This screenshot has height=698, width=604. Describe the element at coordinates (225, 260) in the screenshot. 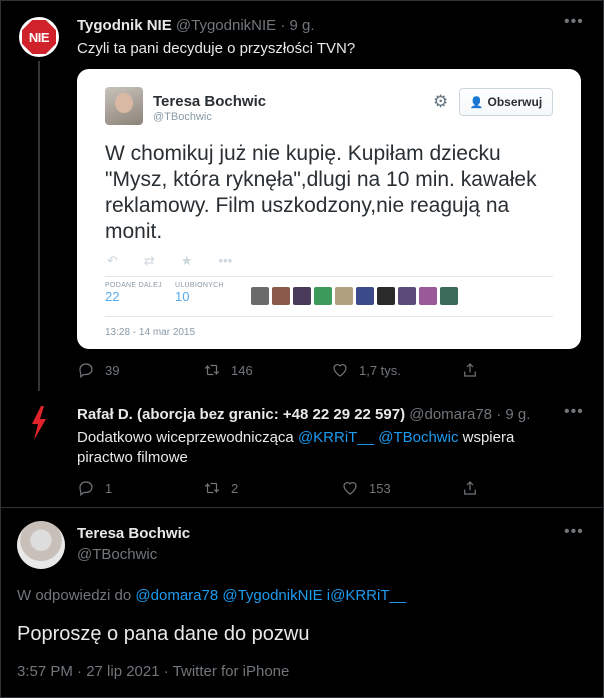

I see `embedded-more-icon: •••` at that location.